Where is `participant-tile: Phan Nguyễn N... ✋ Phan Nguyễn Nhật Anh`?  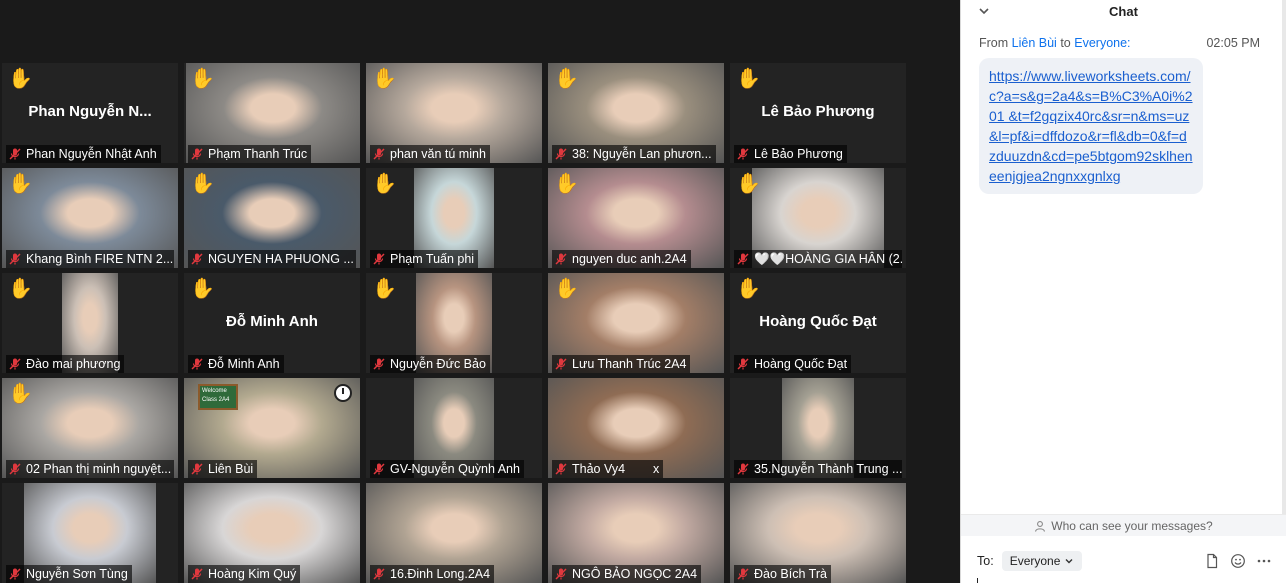
participant-tile: Phan Nguyễn N... ✋ Phan Nguyễn Nhật Anh is located at coordinates (90, 113).